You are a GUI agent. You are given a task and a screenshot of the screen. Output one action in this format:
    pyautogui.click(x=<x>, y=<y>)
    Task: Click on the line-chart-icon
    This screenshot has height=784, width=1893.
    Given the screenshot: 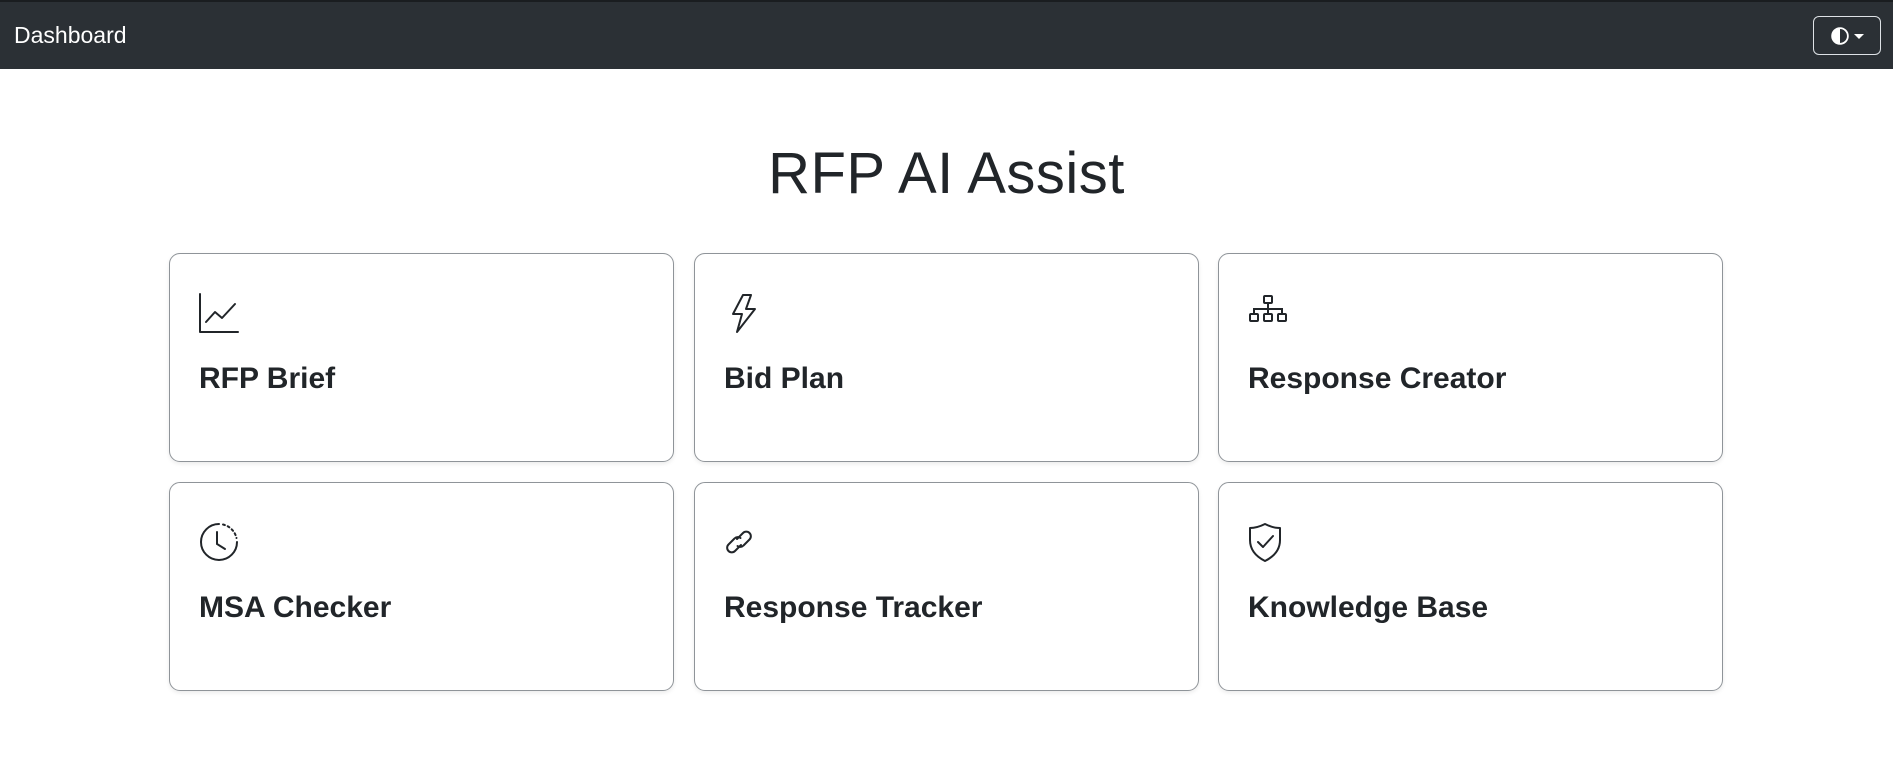 What is the action you would take?
    pyautogui.click(x=219, y=313)
    